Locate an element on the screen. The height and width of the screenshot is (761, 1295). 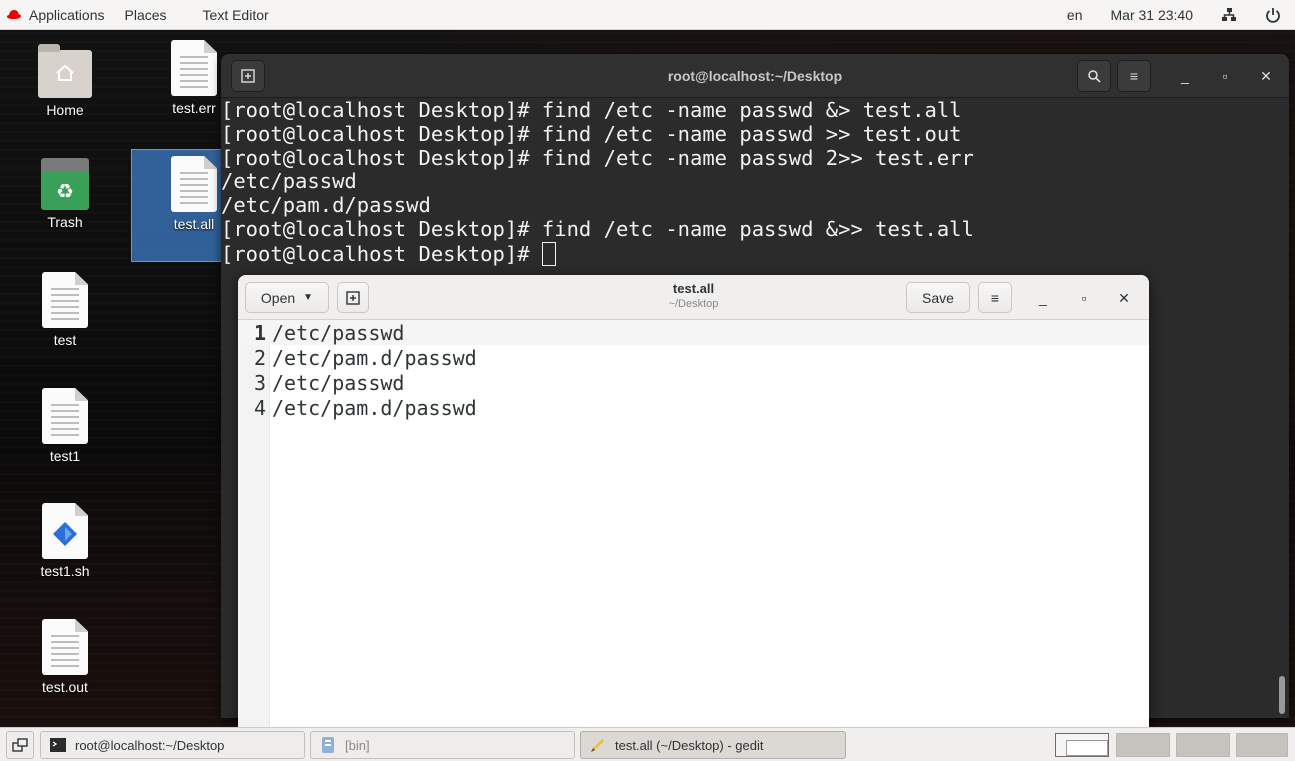
editor-line: 4 /etc/pam.d/passwd is located at coordinates (693, 407).